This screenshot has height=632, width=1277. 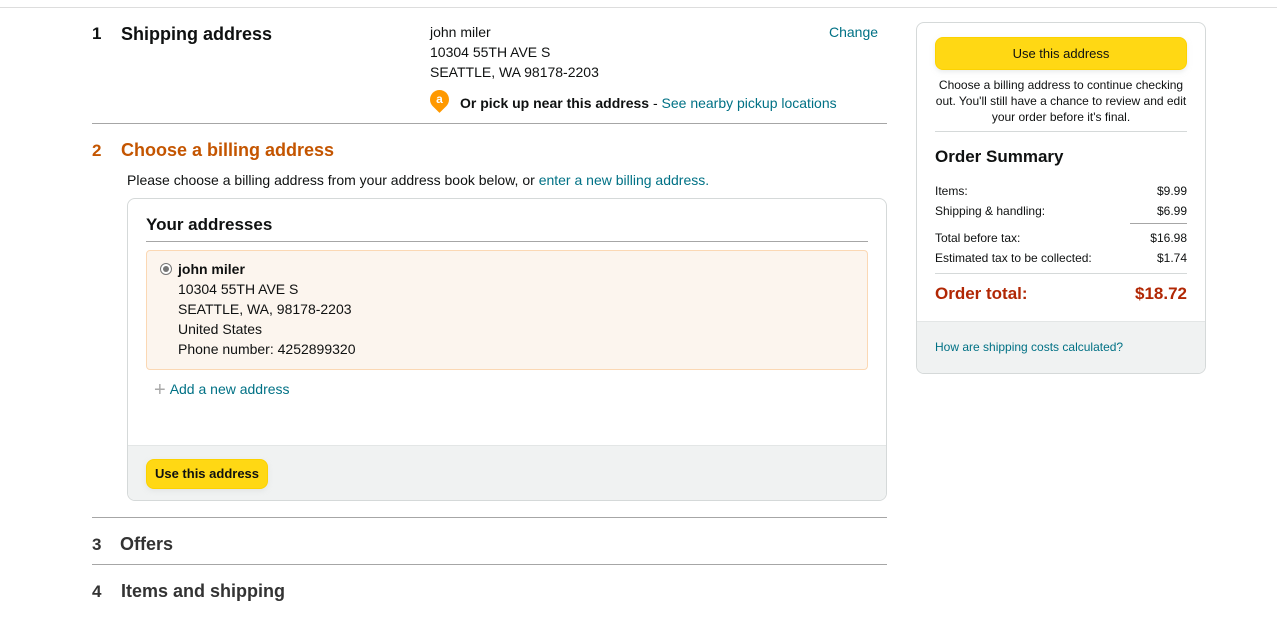 I want to click on summary-row-value: $9.99, so click(x=1171, y=191).